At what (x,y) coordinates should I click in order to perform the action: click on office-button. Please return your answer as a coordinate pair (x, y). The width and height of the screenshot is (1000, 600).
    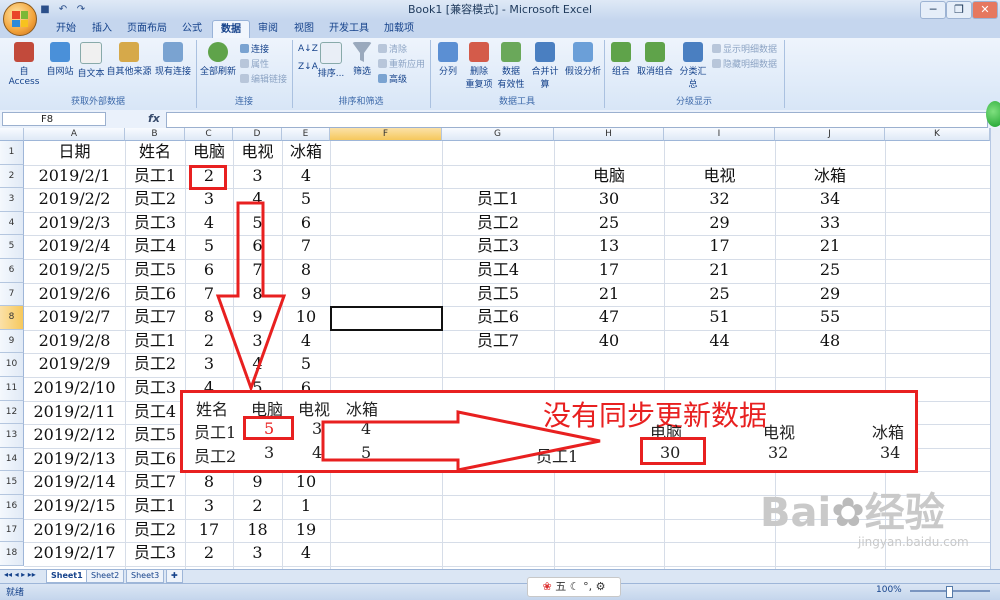
    Looking at the image, I should click on (20, 19).